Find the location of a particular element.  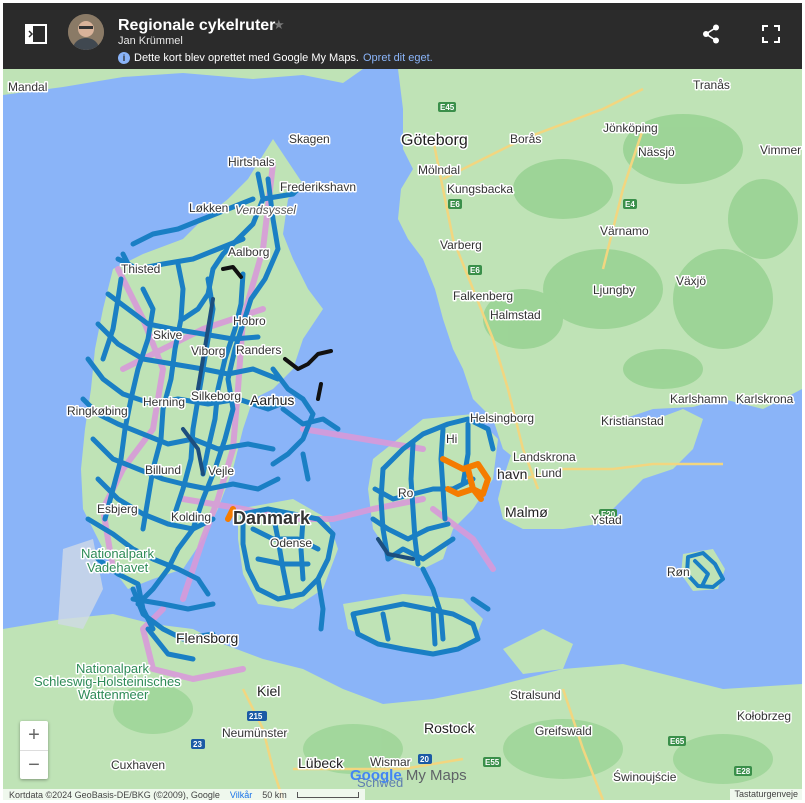

sidebar-toggle-icon is located at coordinates (36, 36).